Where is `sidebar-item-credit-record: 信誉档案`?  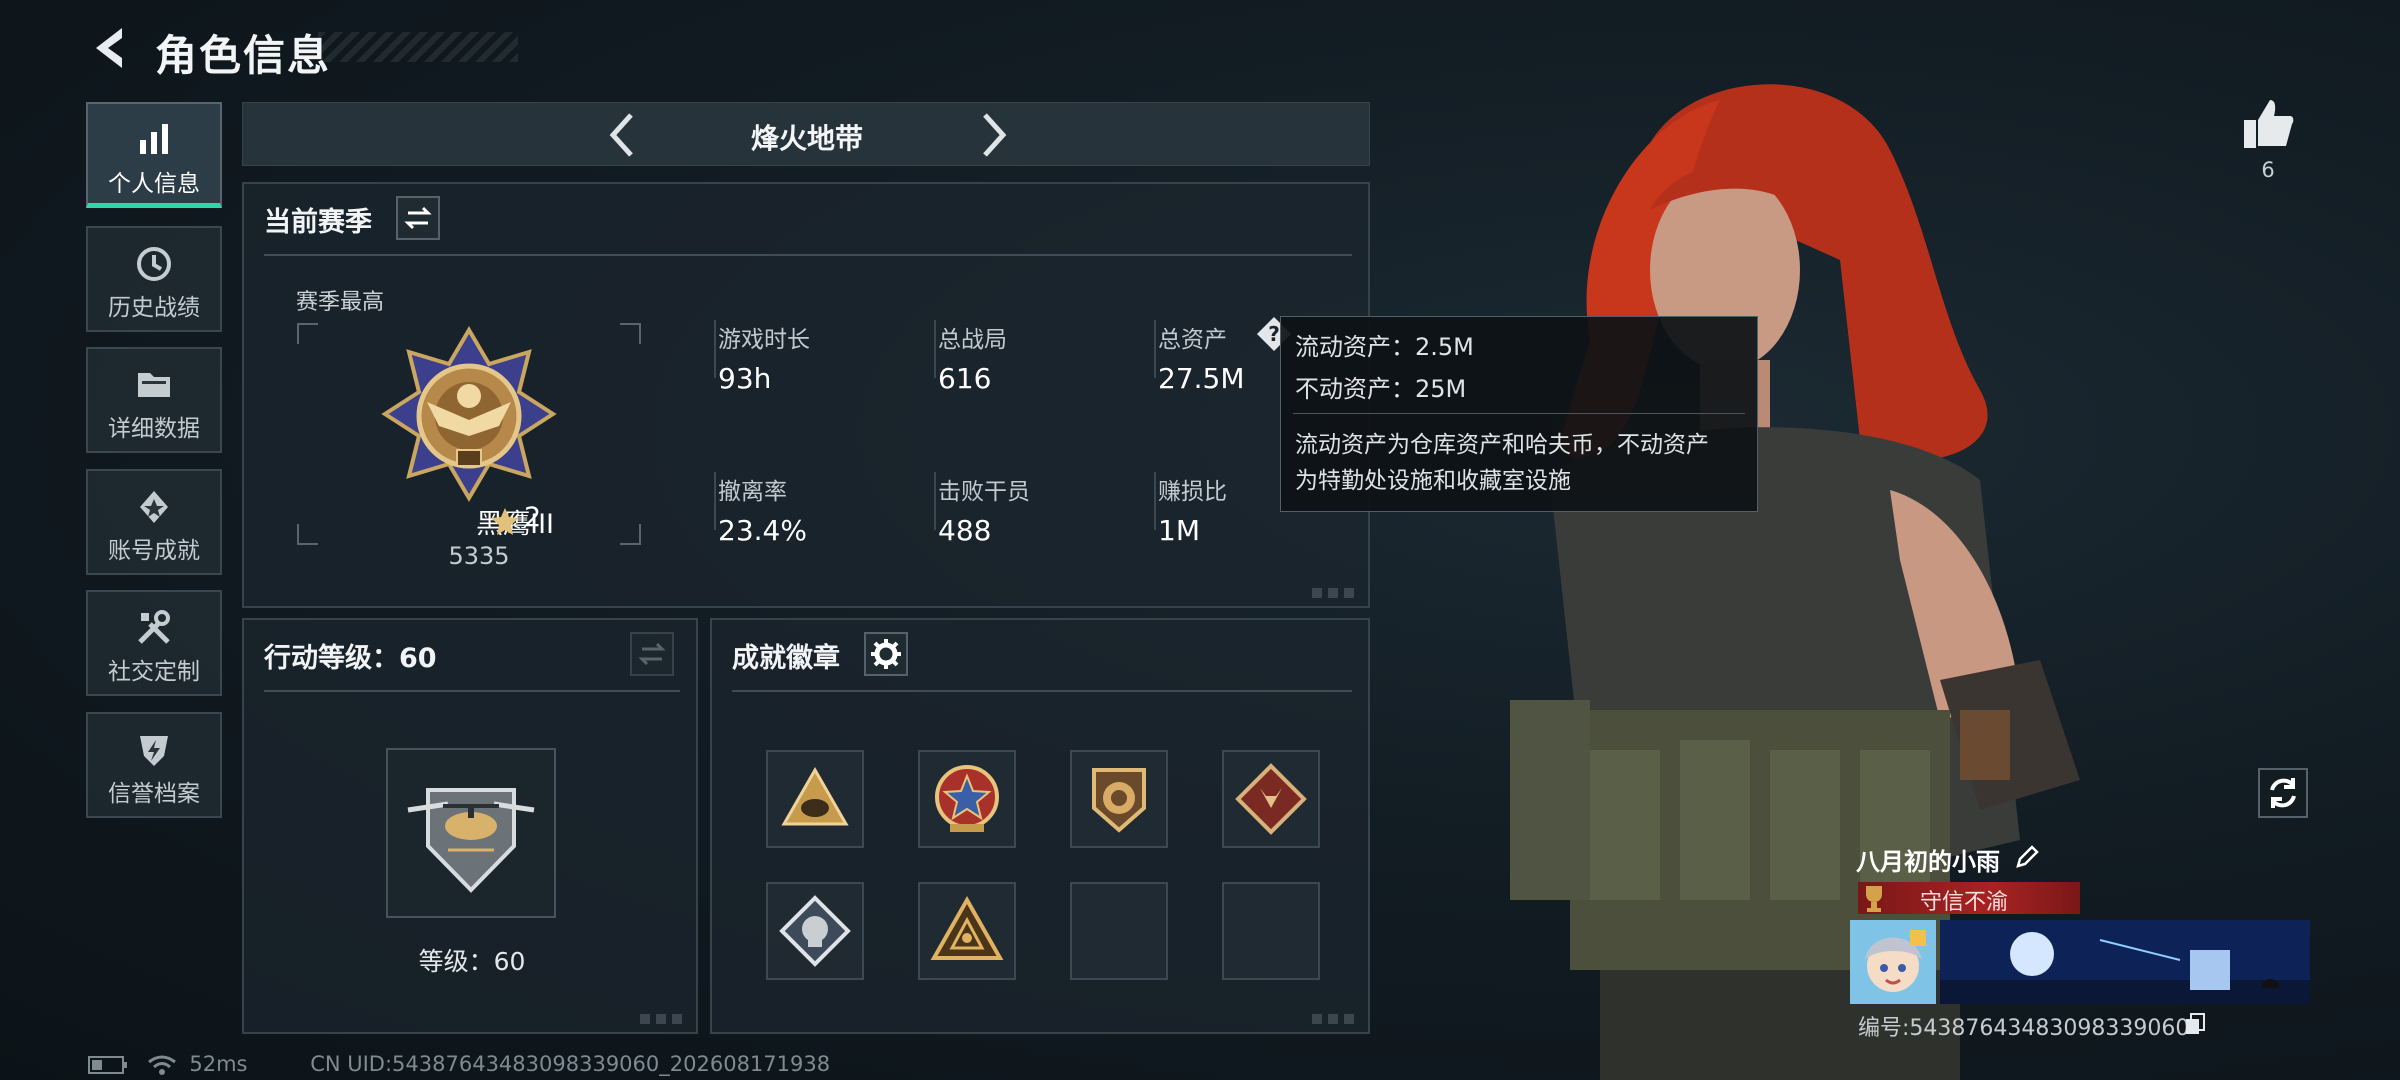 sidebar-item-credit-record: 信誉档案 is located at coordinates (154, 765).